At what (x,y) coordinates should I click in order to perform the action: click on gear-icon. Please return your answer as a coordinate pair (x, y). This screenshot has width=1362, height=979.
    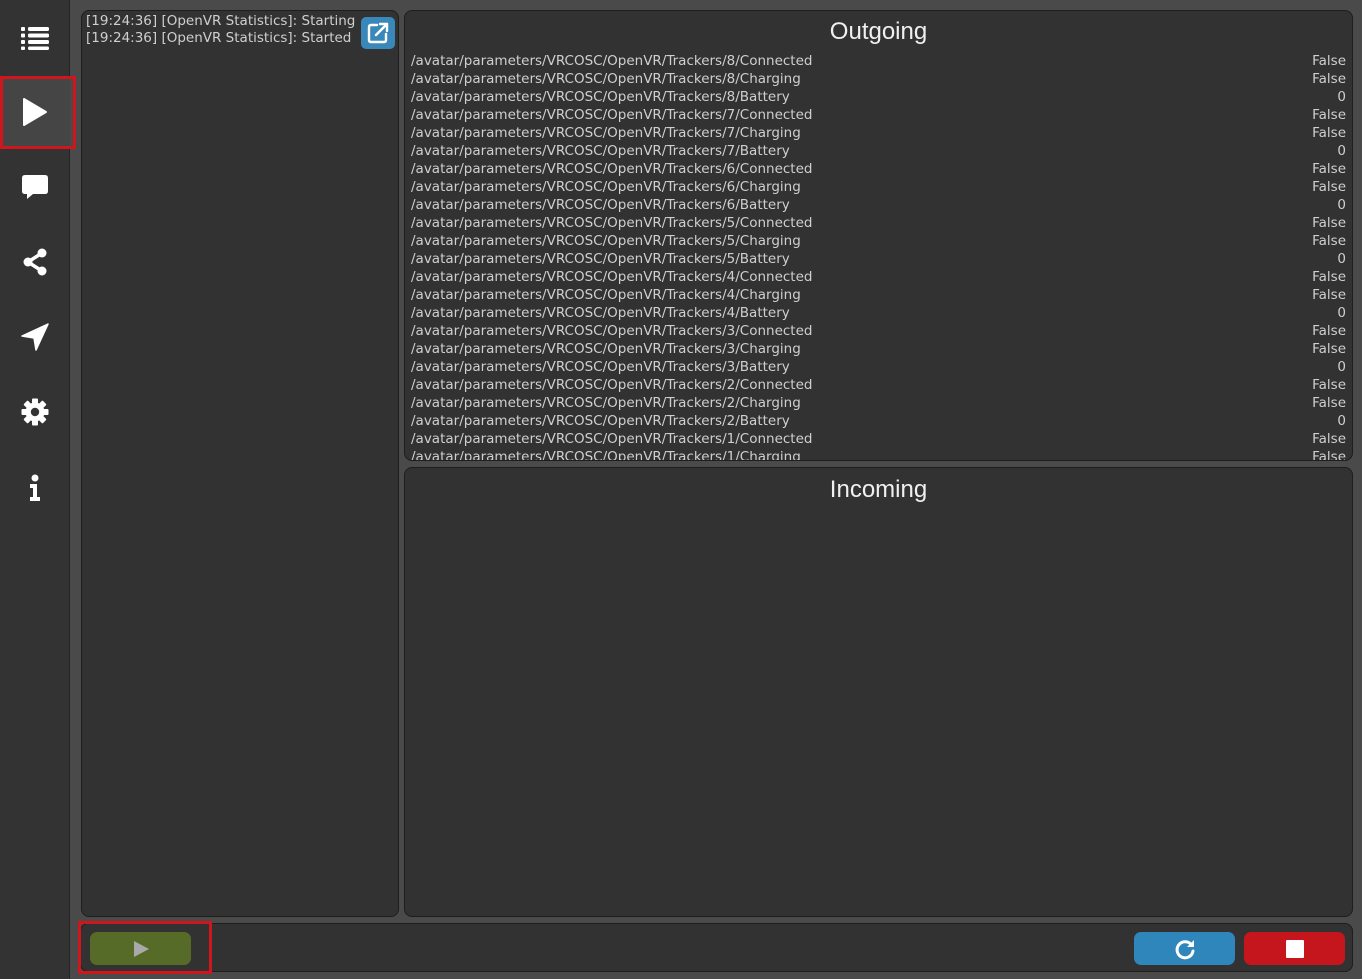
    Looking at the image, I should click on (35, 412).